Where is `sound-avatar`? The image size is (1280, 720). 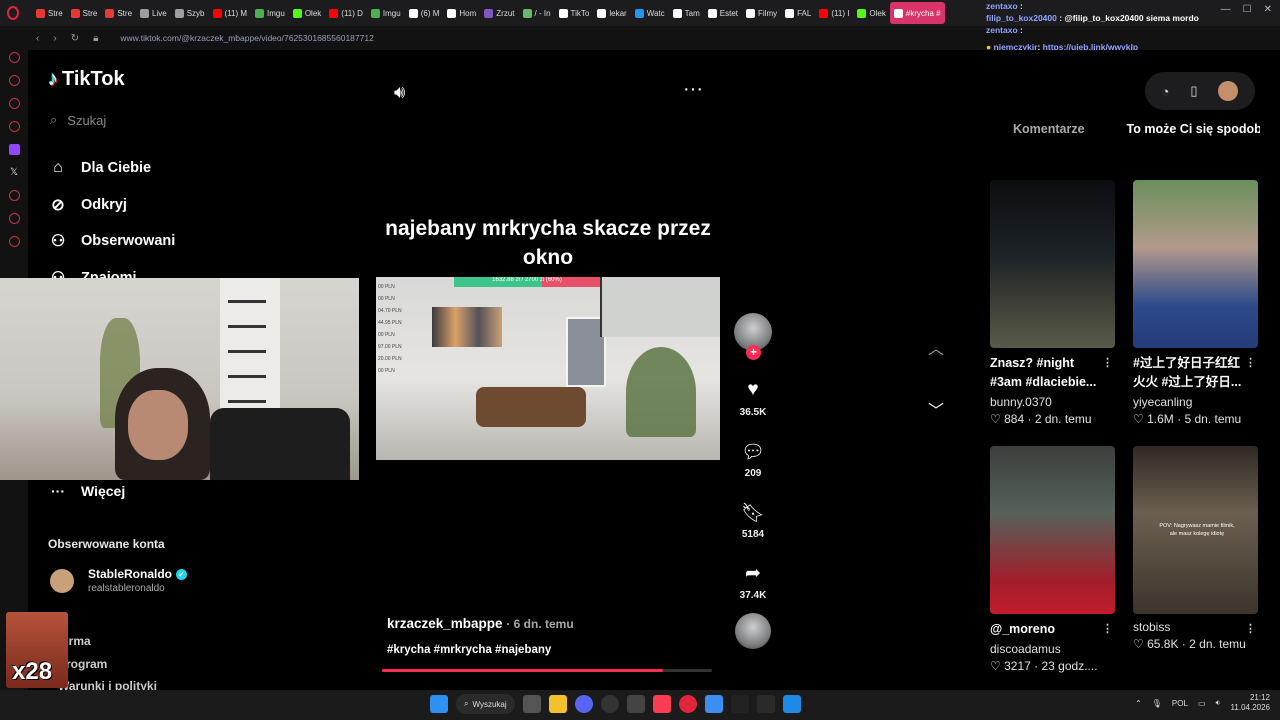 sound-avatar is located at coordinates (753, 631).